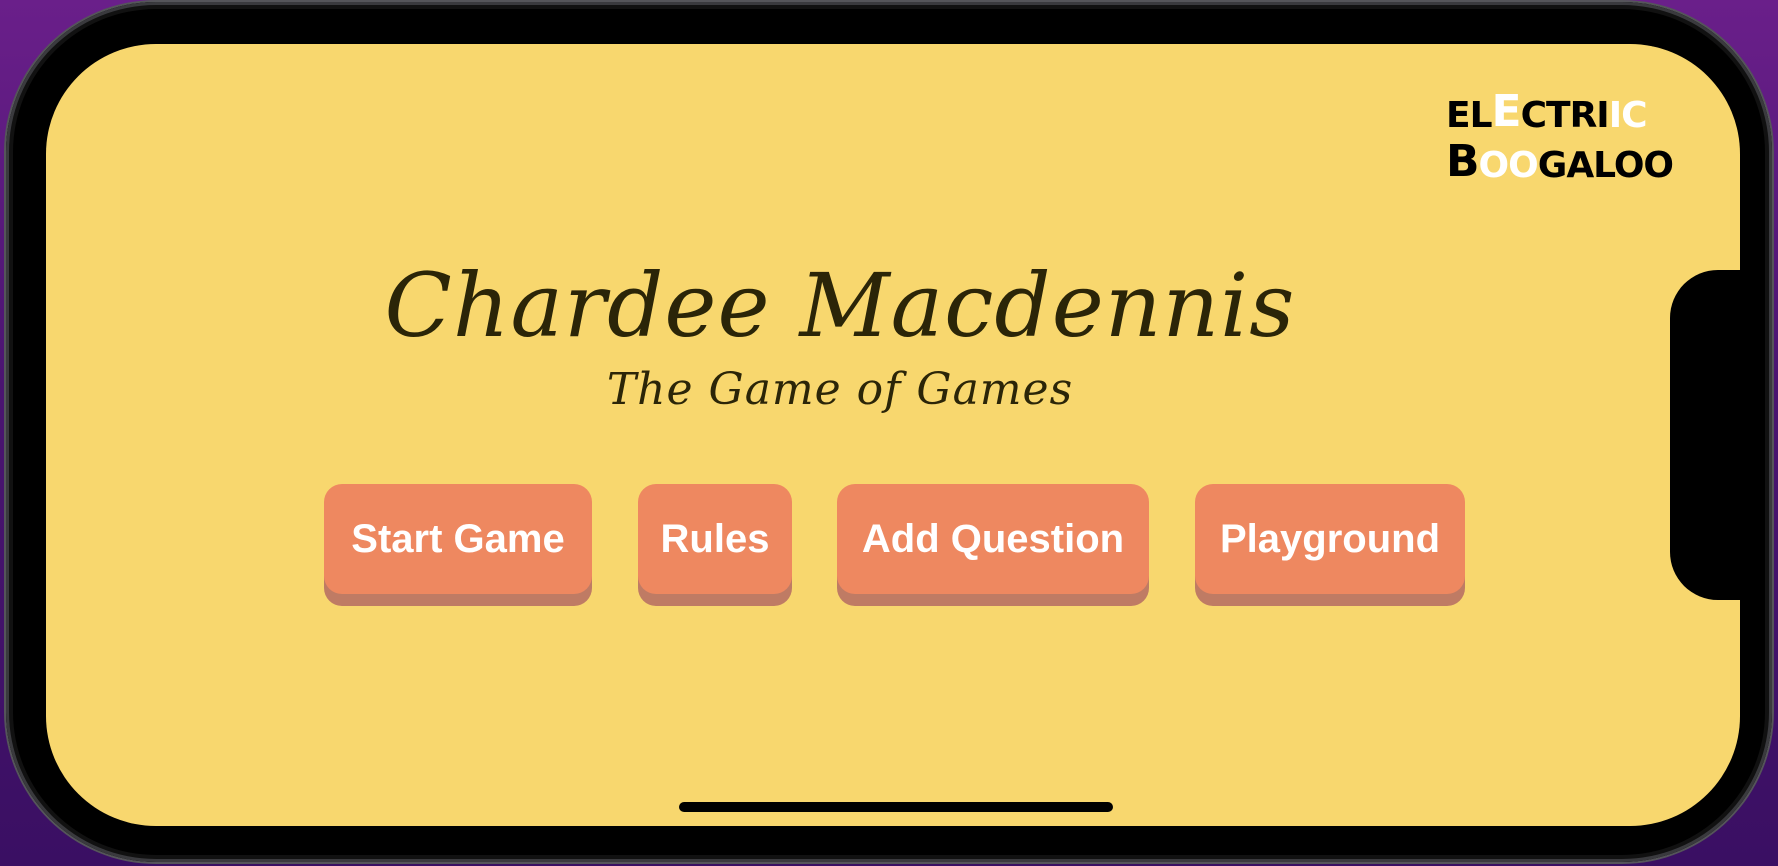 This screenshot has height=866, width=1778. I want to click on start-game-button: Start Game, so click(458, 539).